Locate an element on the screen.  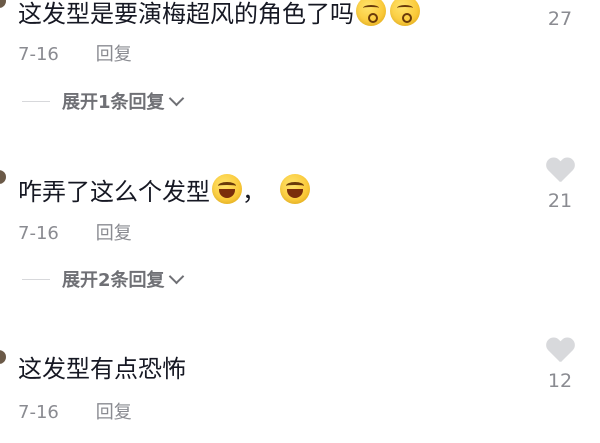
comment-text: 这发型是要演梅超风的角色了吗 is located at coordinates (219, 14).